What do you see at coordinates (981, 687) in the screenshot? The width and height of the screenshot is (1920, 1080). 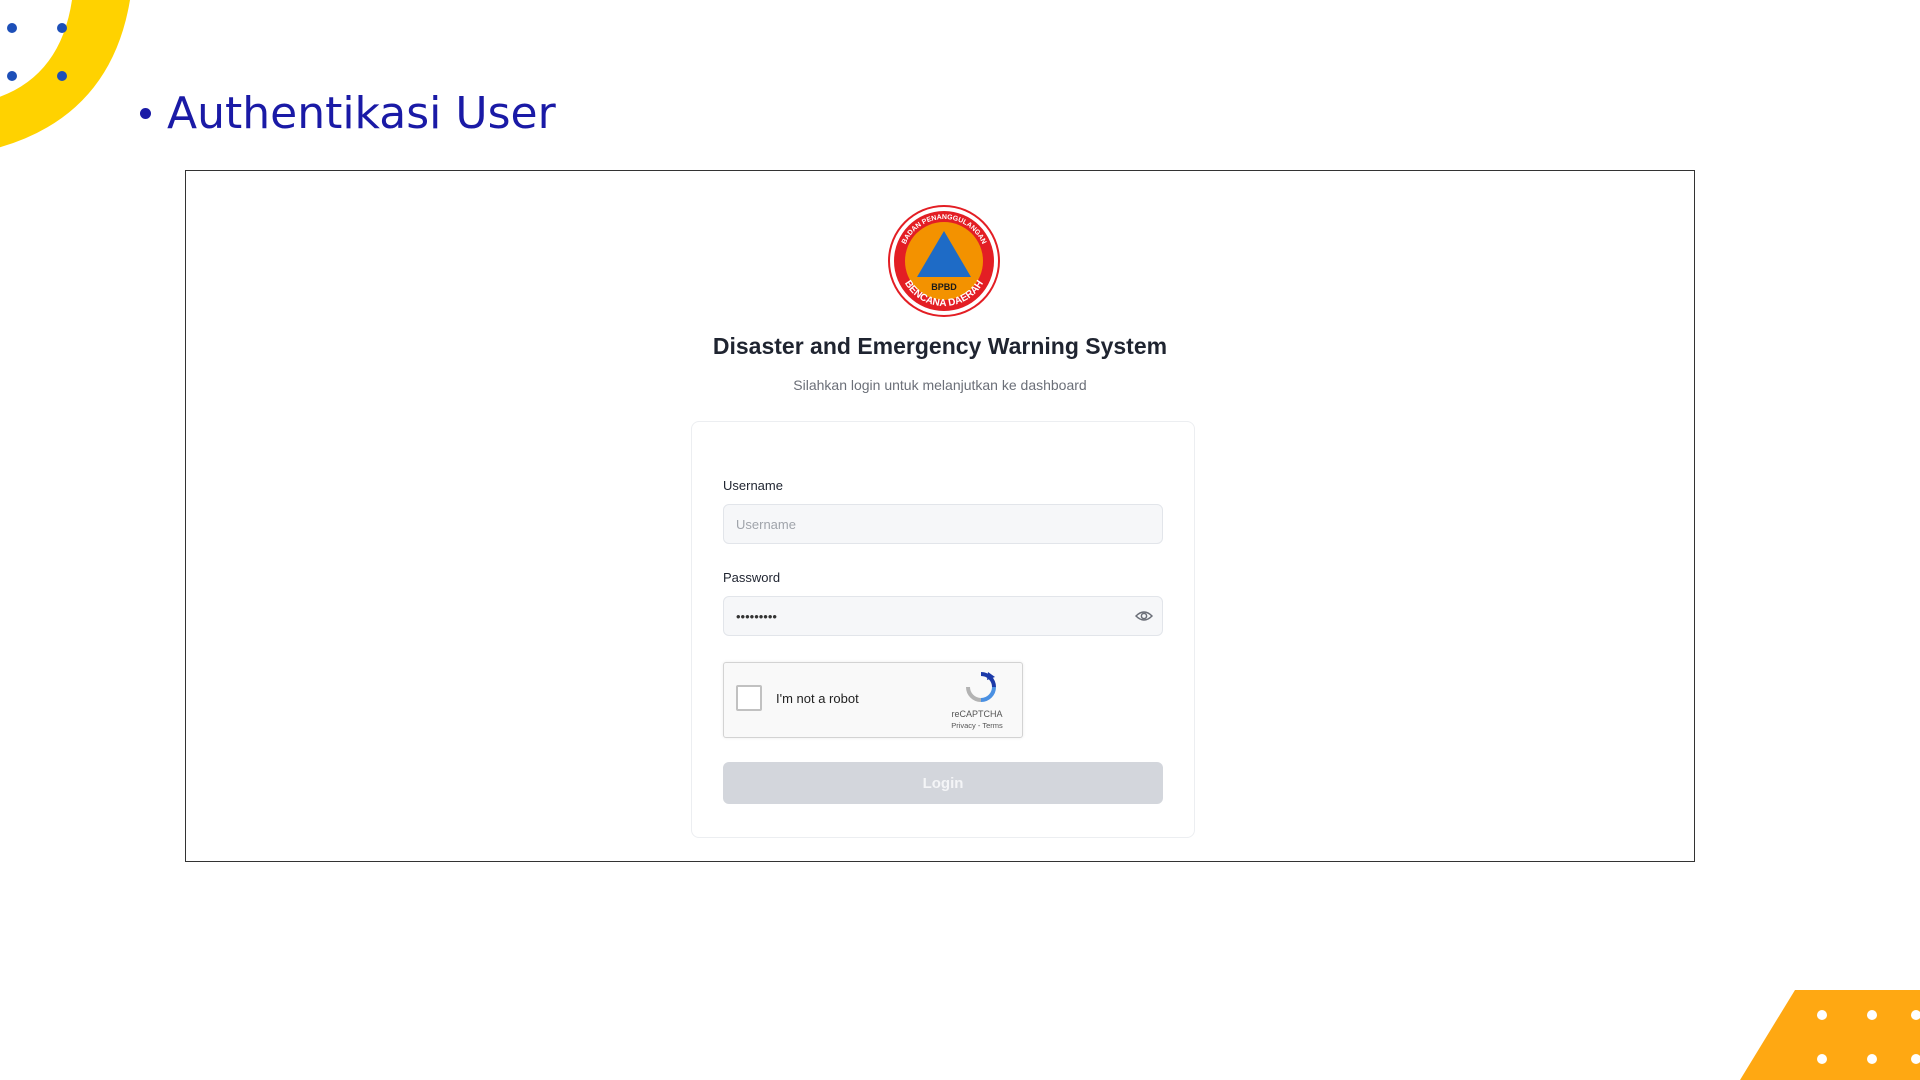 I see `recaptcha-logo-icon` at bounding box center [981, 687].